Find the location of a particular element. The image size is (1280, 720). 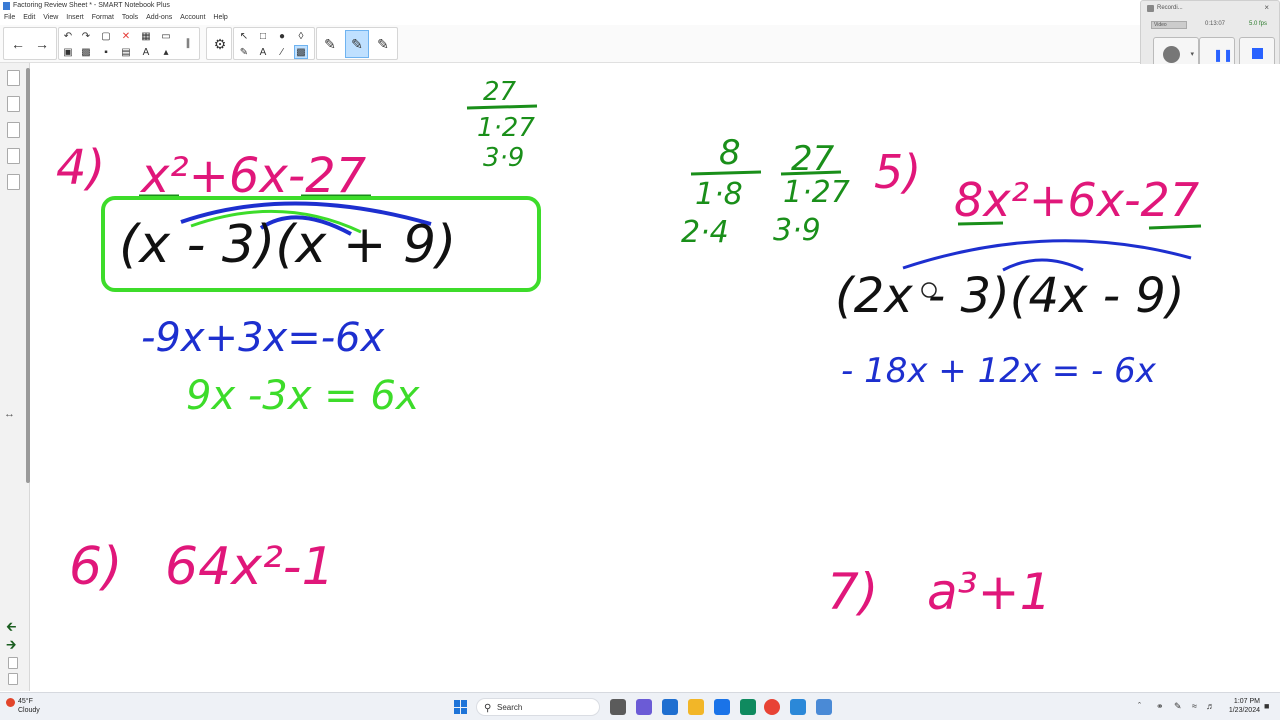

delete-page-icon is located at coordinates (13, 679).